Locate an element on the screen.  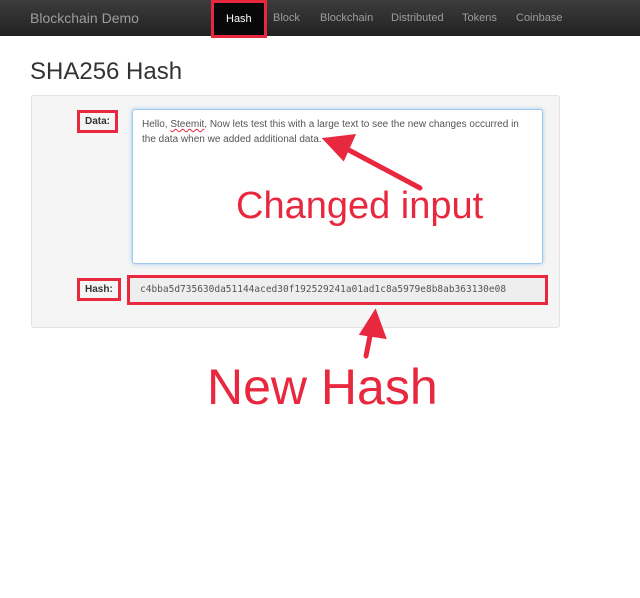
annotation-arrows is located at coordinates (372, 246).